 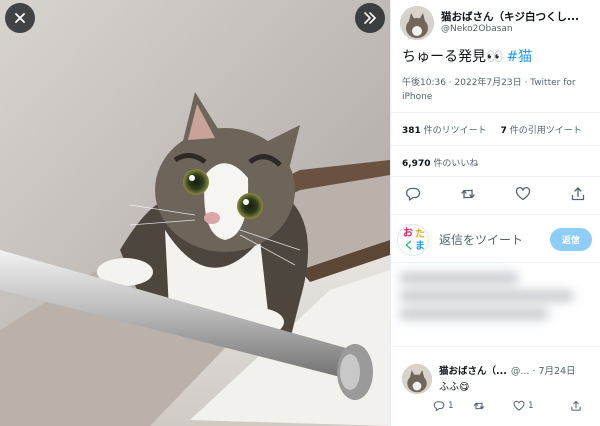 I want to click on tweet-text: ちゅーる発見👀 #猫, so click(x=467, y=56).